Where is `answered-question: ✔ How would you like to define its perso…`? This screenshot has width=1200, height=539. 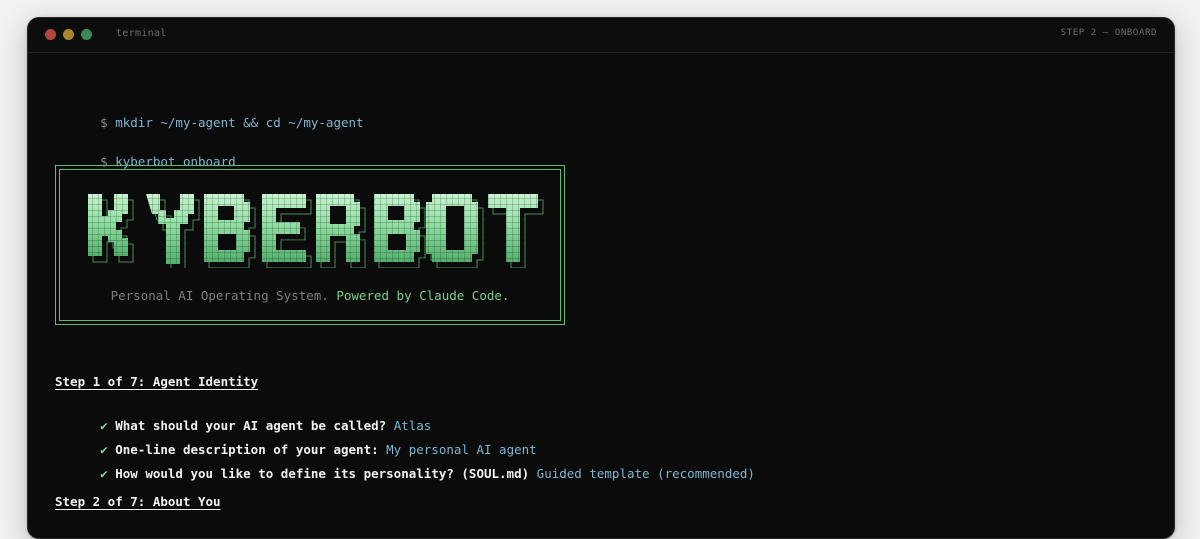
answered-question: ✔ How would you like to define its perso… is located at coordinates (405, 473).